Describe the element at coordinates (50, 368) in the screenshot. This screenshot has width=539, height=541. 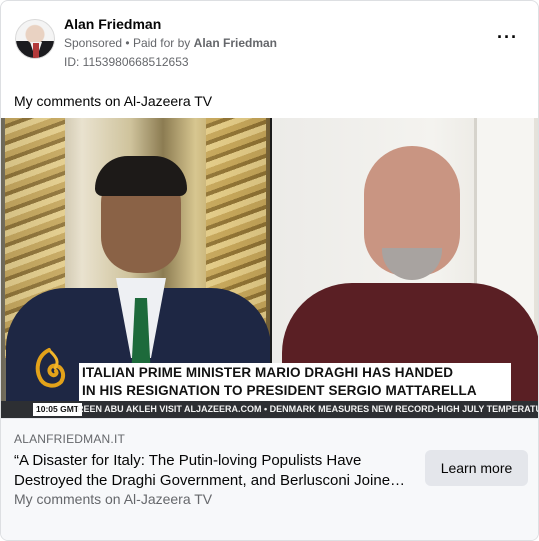
I see `al-jazeera-logo` at that location.